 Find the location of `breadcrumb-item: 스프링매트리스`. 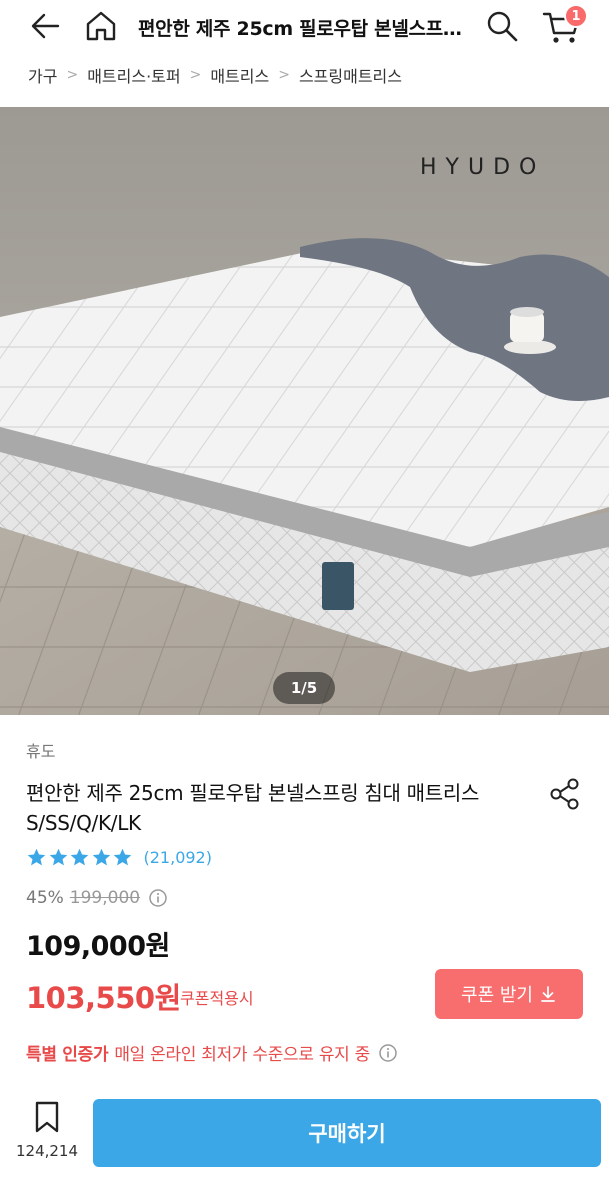

breadcrumb-item: 스프링매트리스 is located at coordinates (350, 75).